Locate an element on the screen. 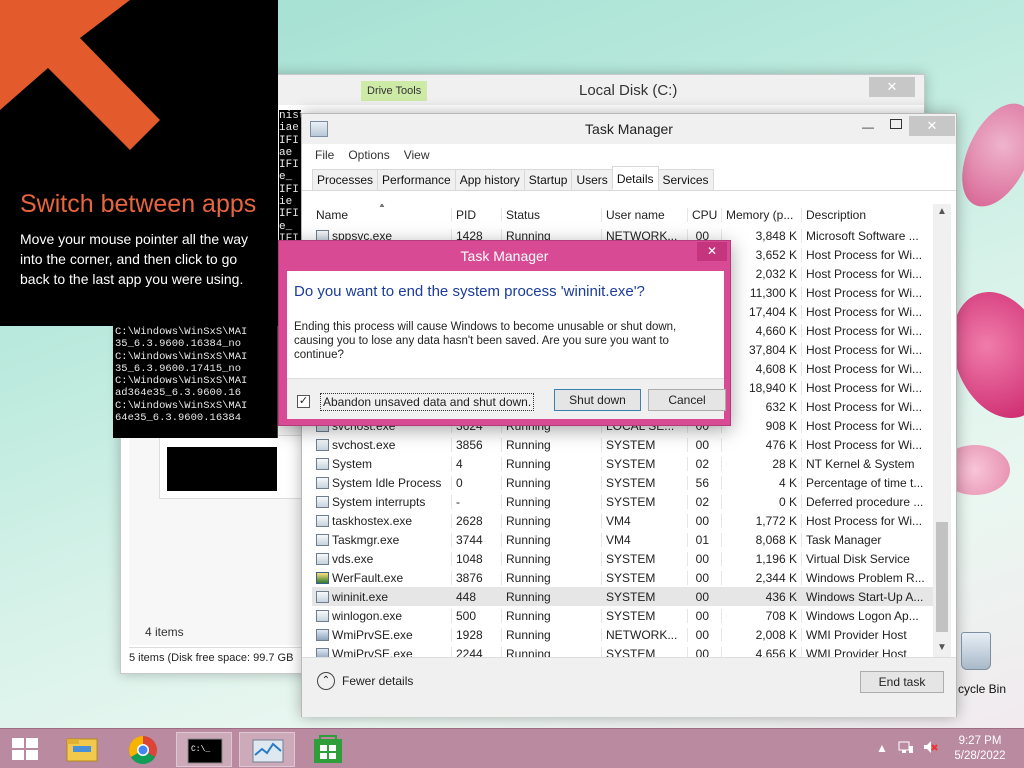 The height and width of the screenshot is (768, 1024). explorer-minimize-button is located at coordinates (852, 87).